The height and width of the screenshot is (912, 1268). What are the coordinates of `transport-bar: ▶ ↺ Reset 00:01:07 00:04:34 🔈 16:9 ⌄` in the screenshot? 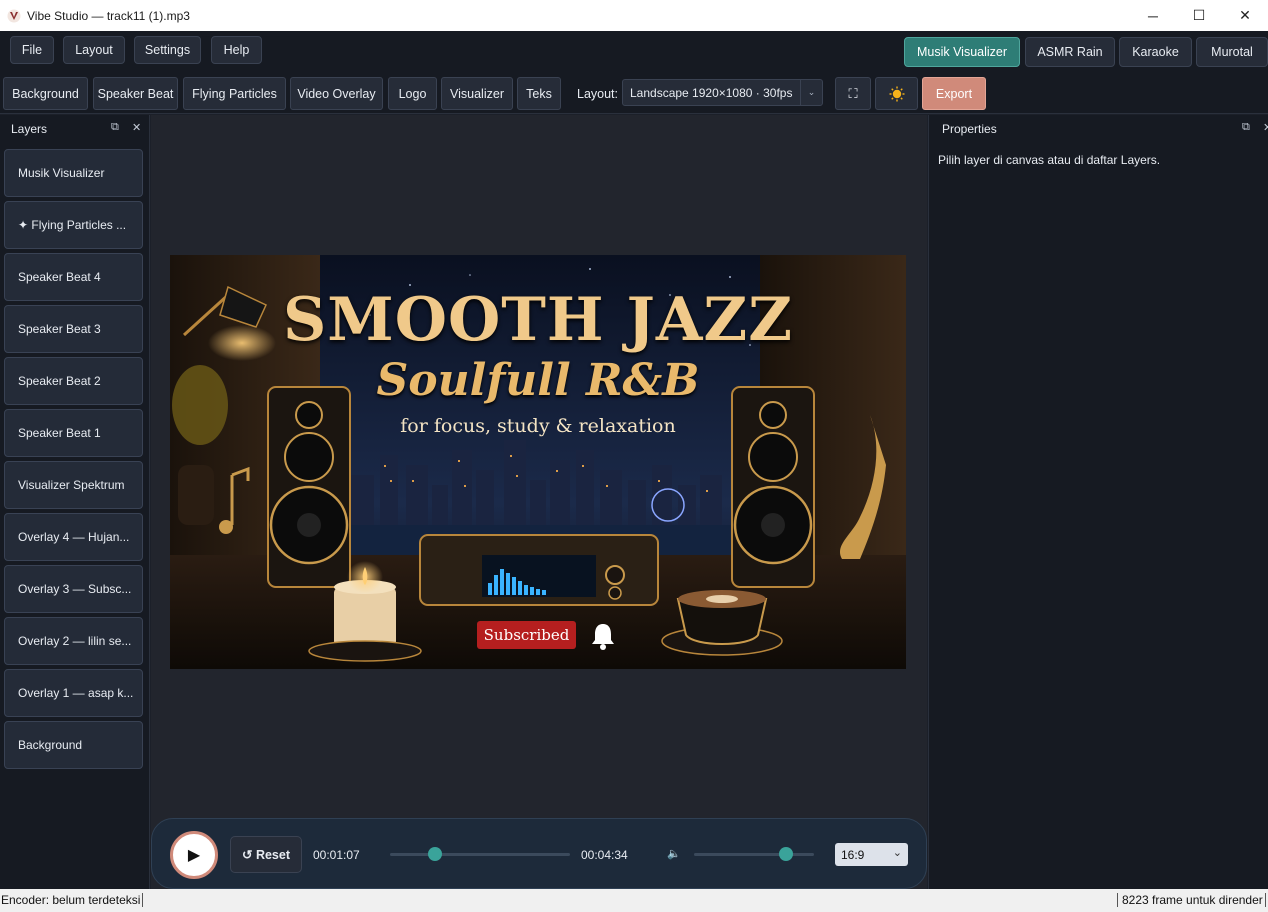 It's located at (539, 853).